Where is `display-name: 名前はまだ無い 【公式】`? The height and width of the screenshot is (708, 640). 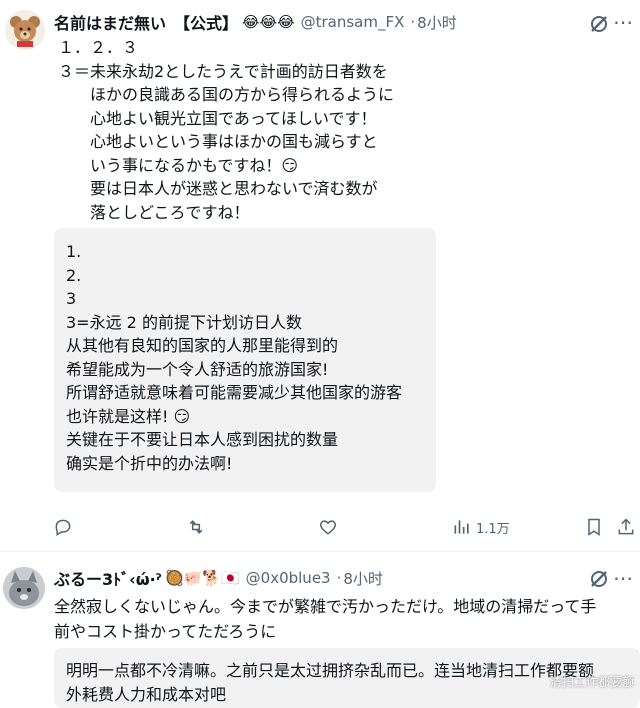
display-name: 名前はまだ無い 【公式】 is located at coordinates (146, 22).